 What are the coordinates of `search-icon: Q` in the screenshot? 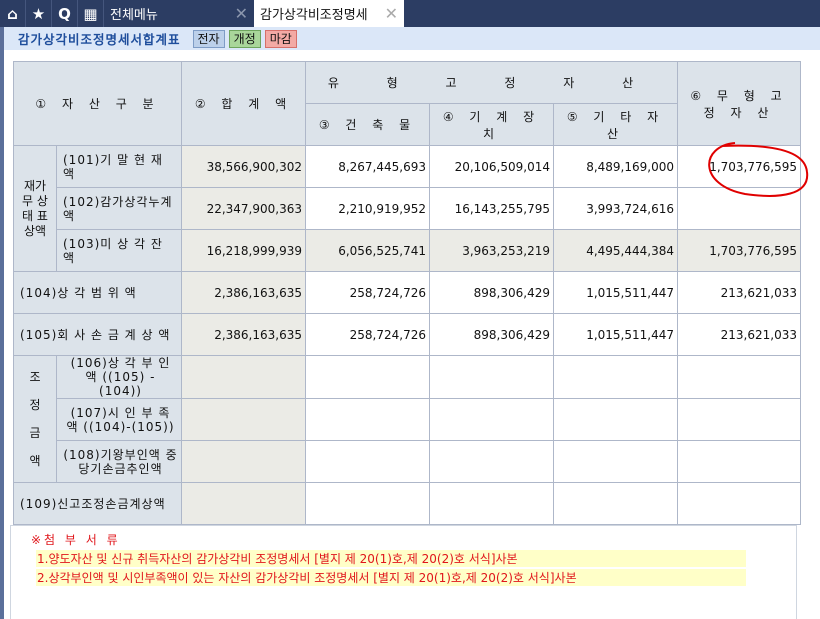 It's located at (65, 13).